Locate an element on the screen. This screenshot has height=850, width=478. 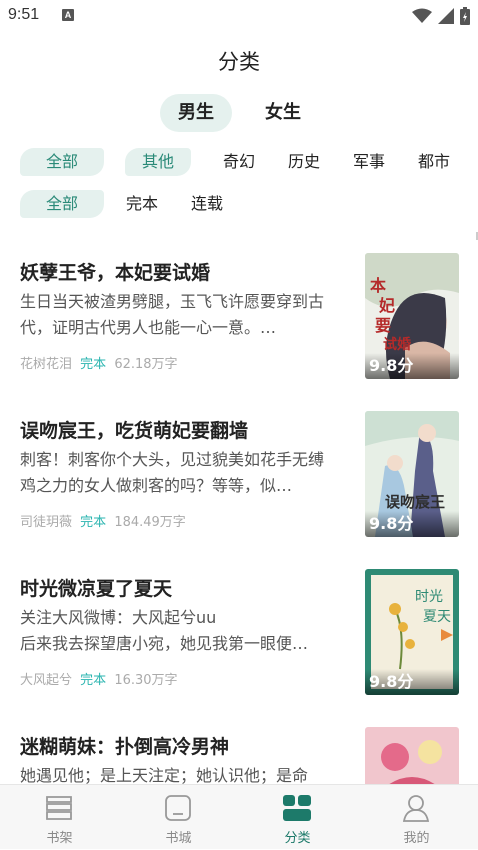
nav-bookshelf: 书架 is located at coordinates (59, 817).